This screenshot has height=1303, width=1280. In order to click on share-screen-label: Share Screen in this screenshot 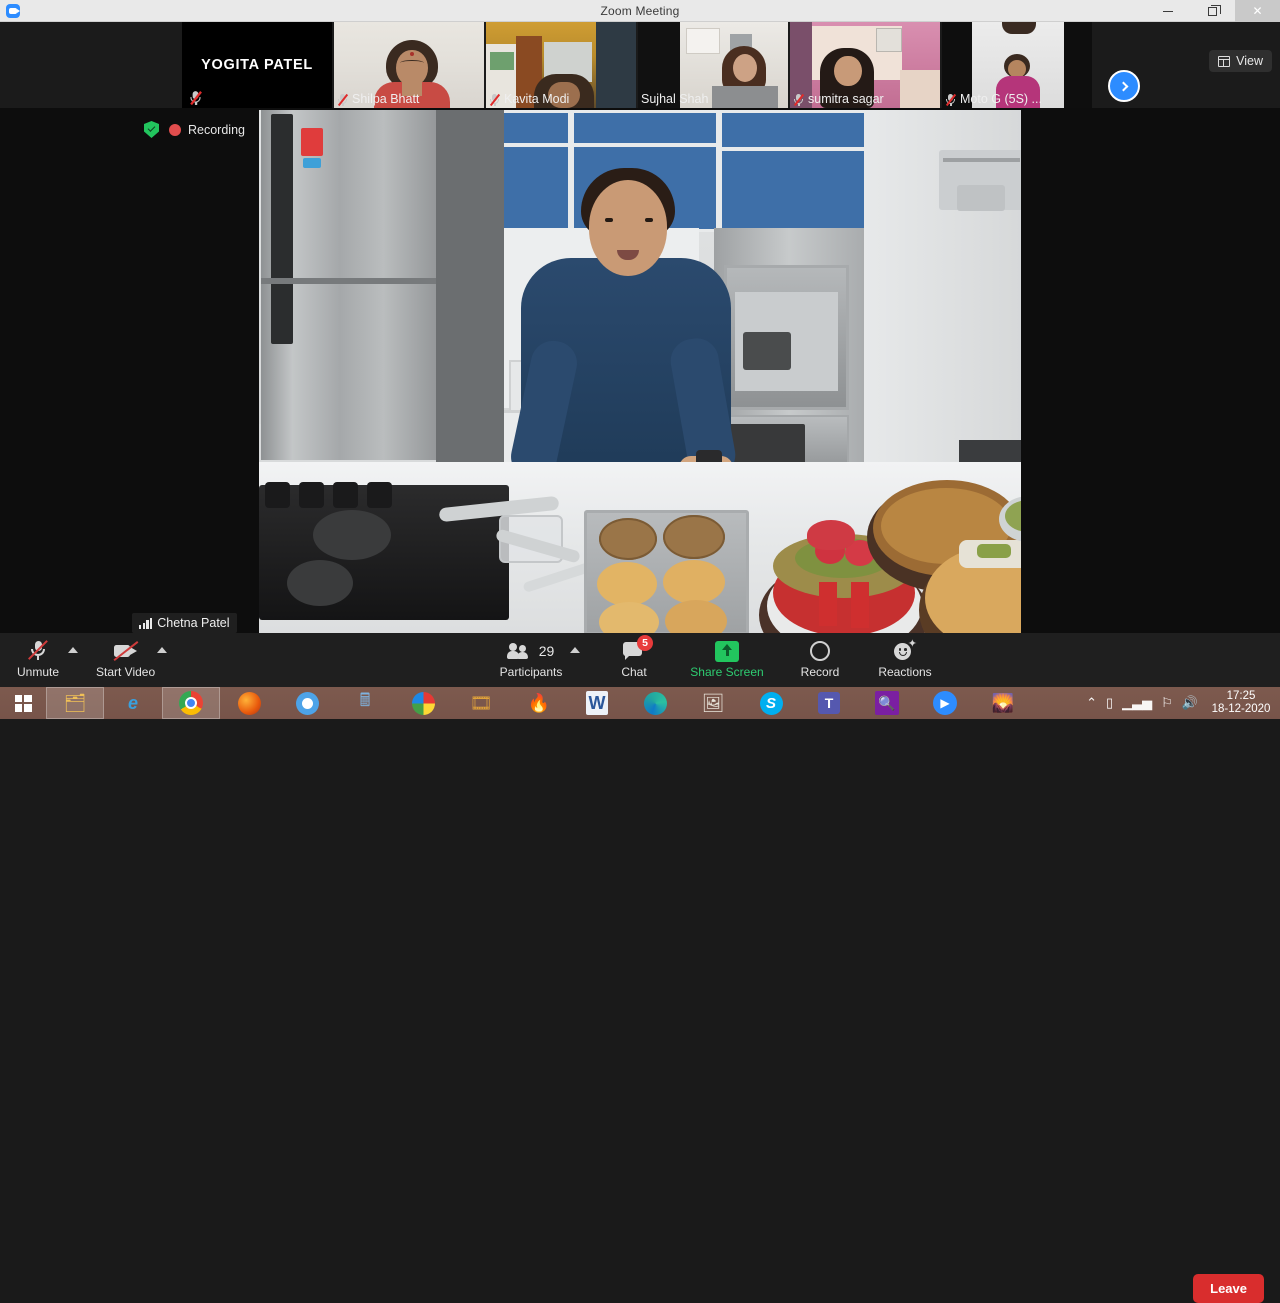, I will do `click(727, 672)`.